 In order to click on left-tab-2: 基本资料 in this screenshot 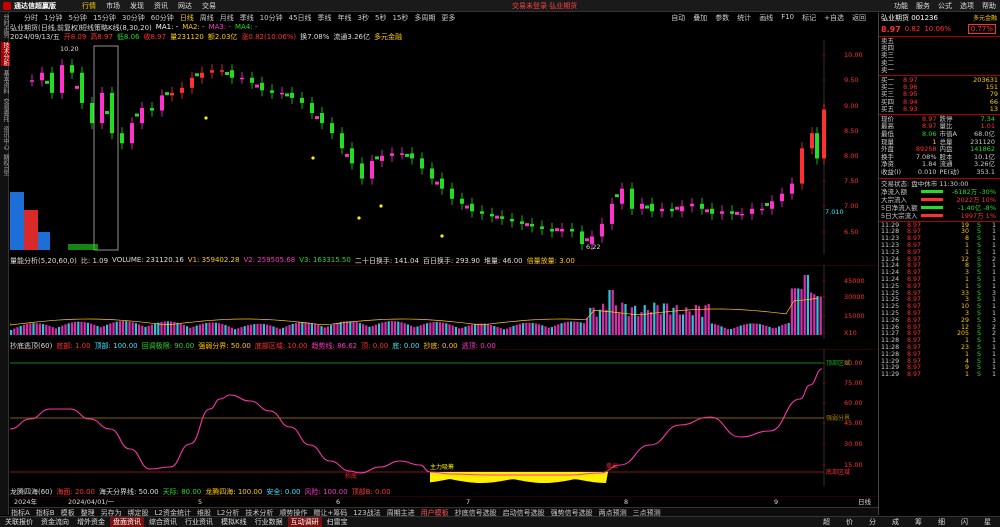, I will do `click(5, 82)`.